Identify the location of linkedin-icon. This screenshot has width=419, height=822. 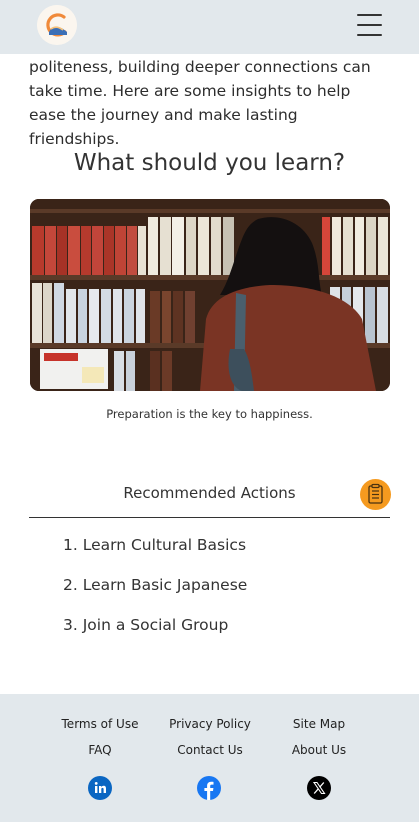
(100, 788).